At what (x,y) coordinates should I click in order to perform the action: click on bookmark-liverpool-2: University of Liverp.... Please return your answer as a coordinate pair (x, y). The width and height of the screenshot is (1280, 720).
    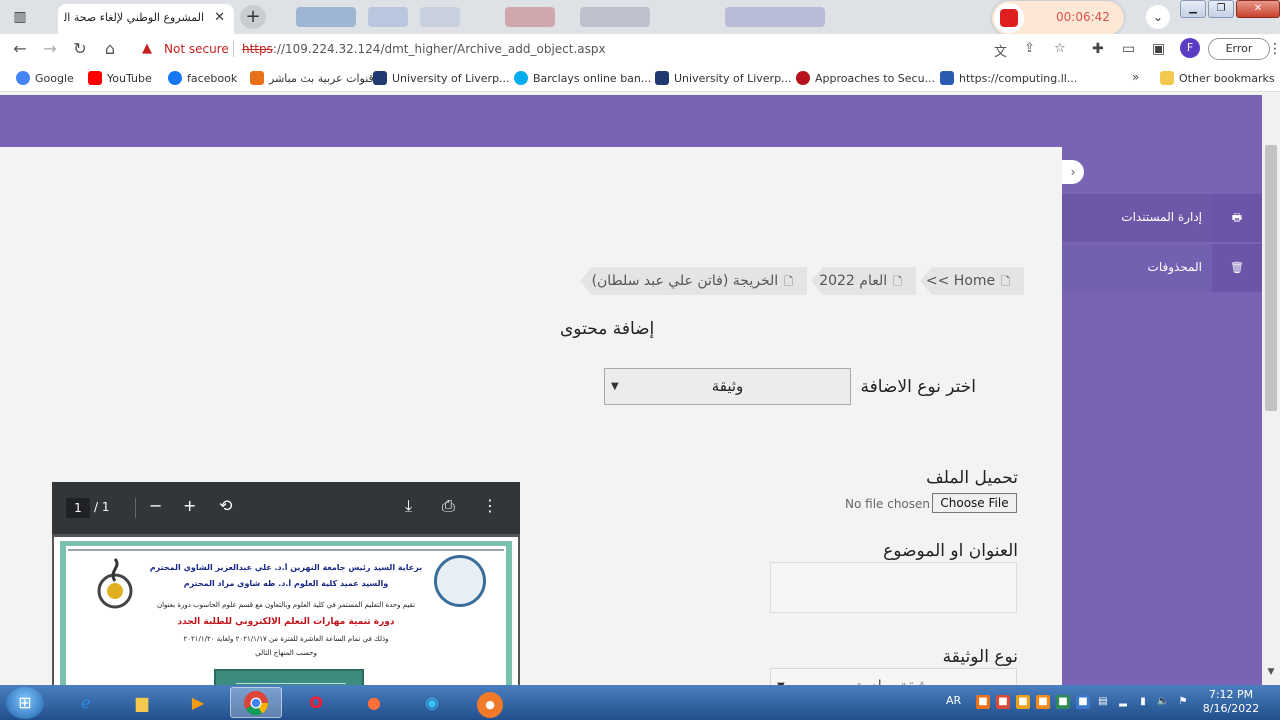
    Looking at the image, I should click on (723, 78).